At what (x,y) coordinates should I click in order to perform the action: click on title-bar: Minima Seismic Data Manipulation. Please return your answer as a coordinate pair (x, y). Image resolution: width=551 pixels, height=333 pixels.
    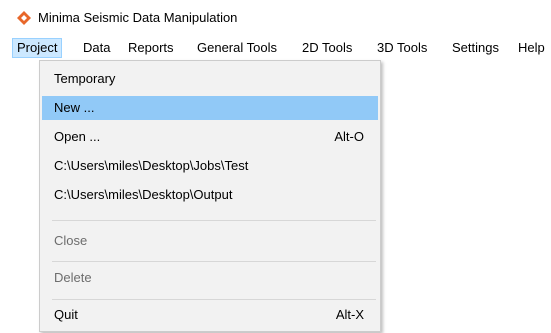
    Looking at the image, I should click on (275, 16).